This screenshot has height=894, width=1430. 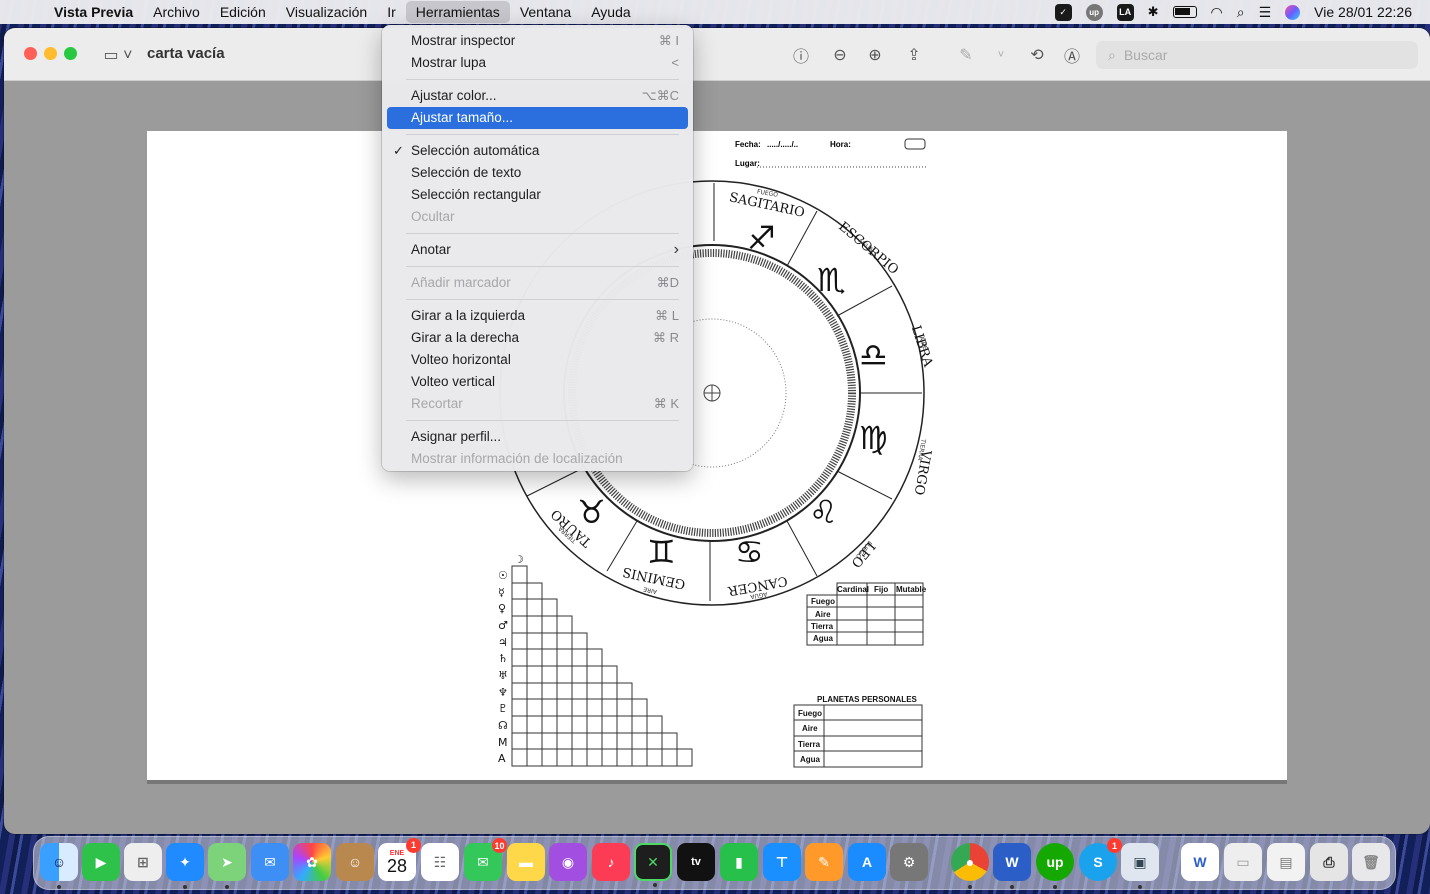 What do you see at coordinates (1100, 859) in the screenshot?
I see `skype-icon: S1` at bounding box center [1100, 859].